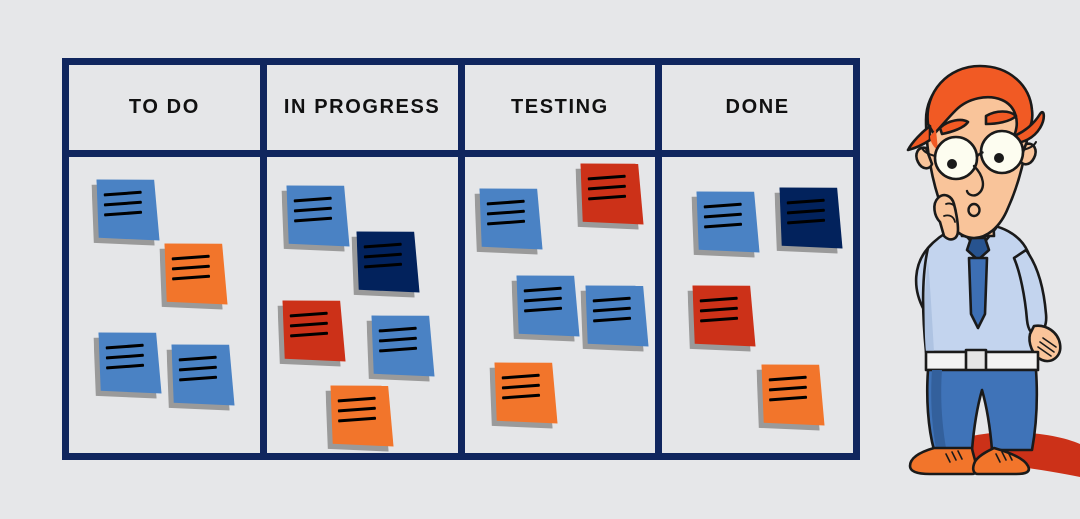 The height and width of the screenshot is (519, 1080). I want to click on column-header-to-do: TO DO, so click(164, 107).